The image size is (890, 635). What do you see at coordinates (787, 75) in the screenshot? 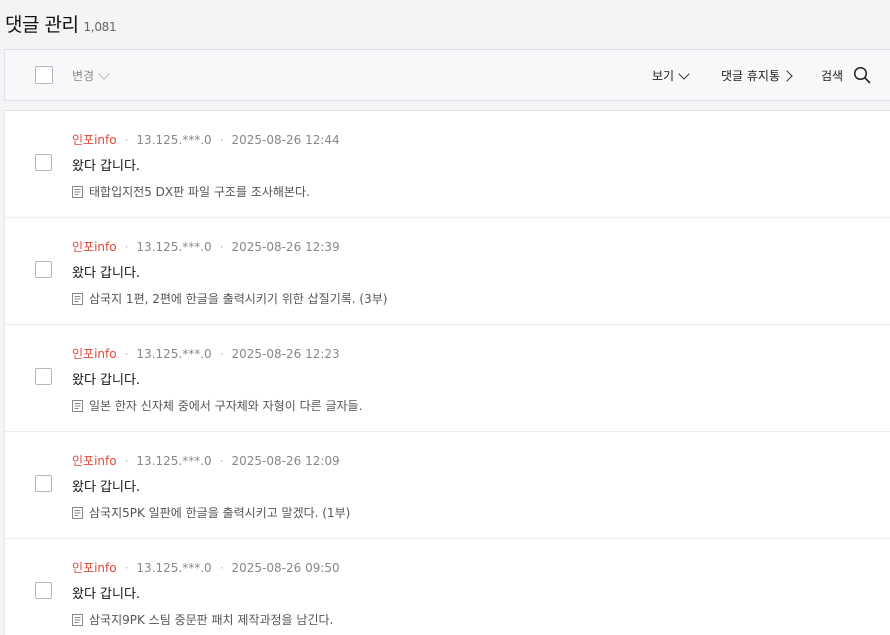
I see `chevron-right-icon` at bounding box center [787, 75].